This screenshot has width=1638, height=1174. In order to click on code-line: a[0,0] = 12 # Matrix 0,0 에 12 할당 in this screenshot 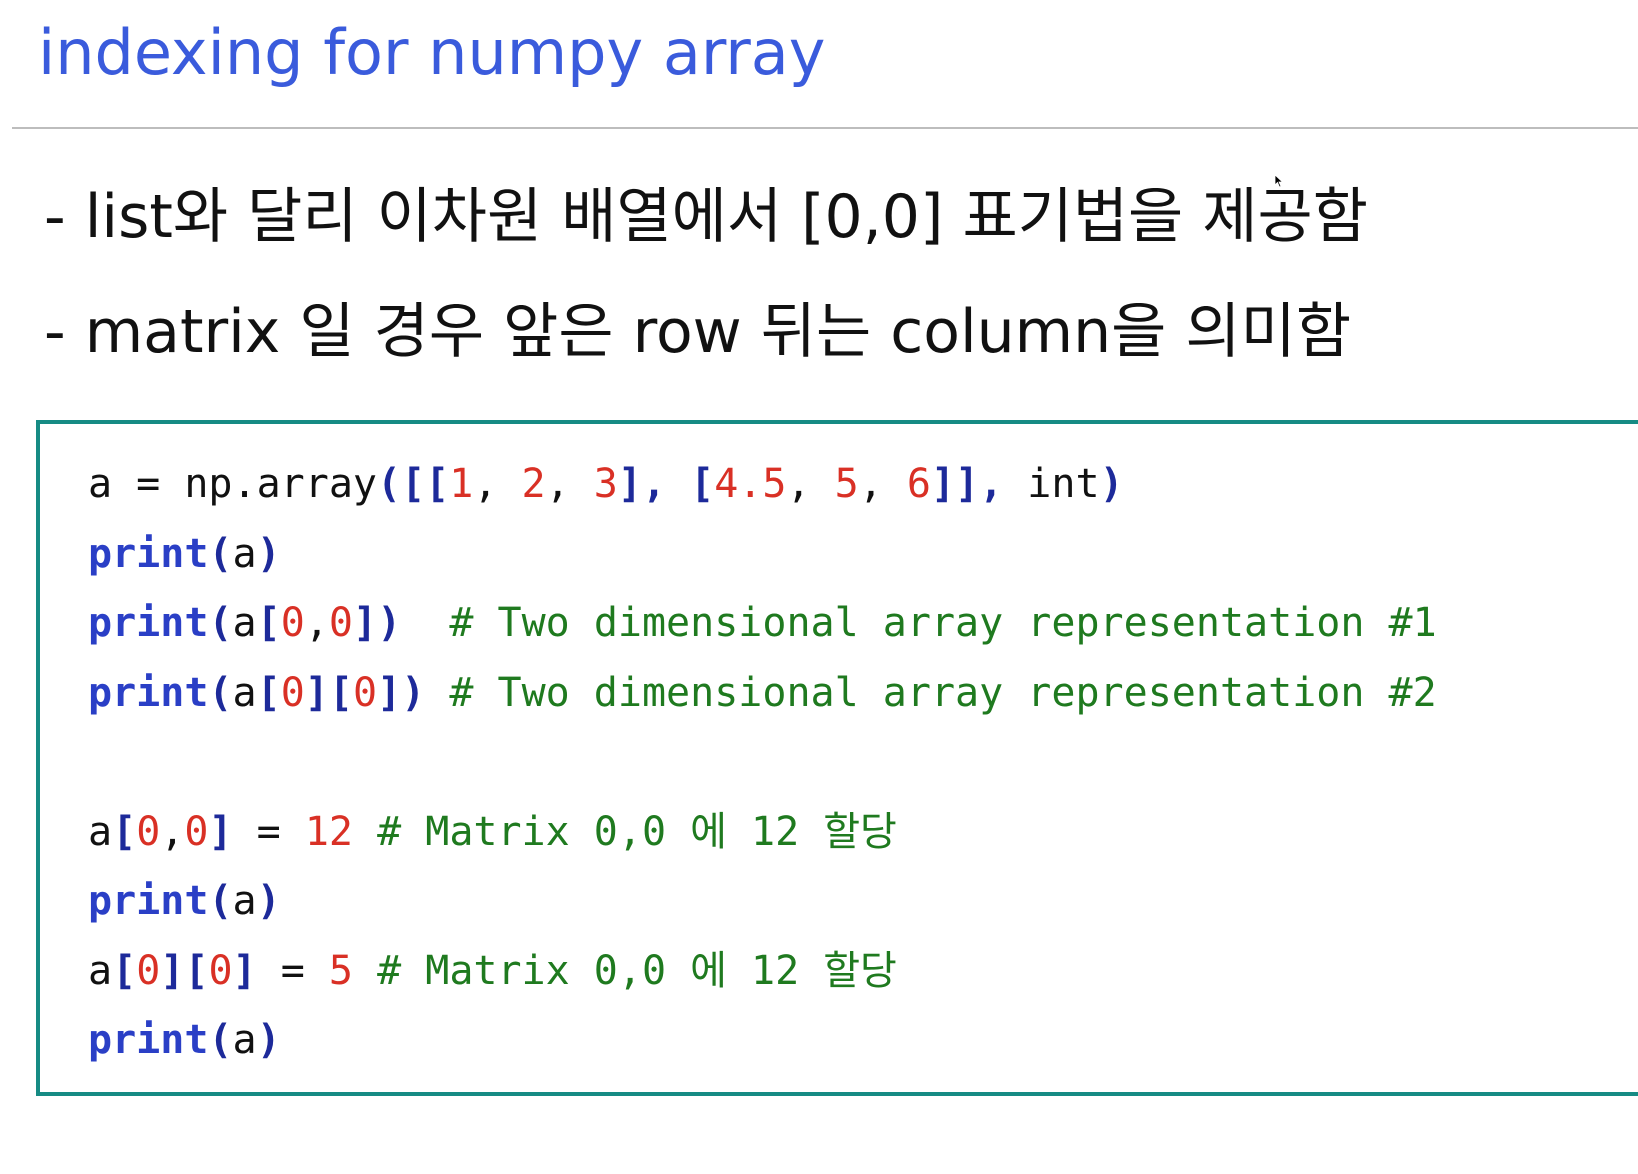, I will do `click(762, 833)`.